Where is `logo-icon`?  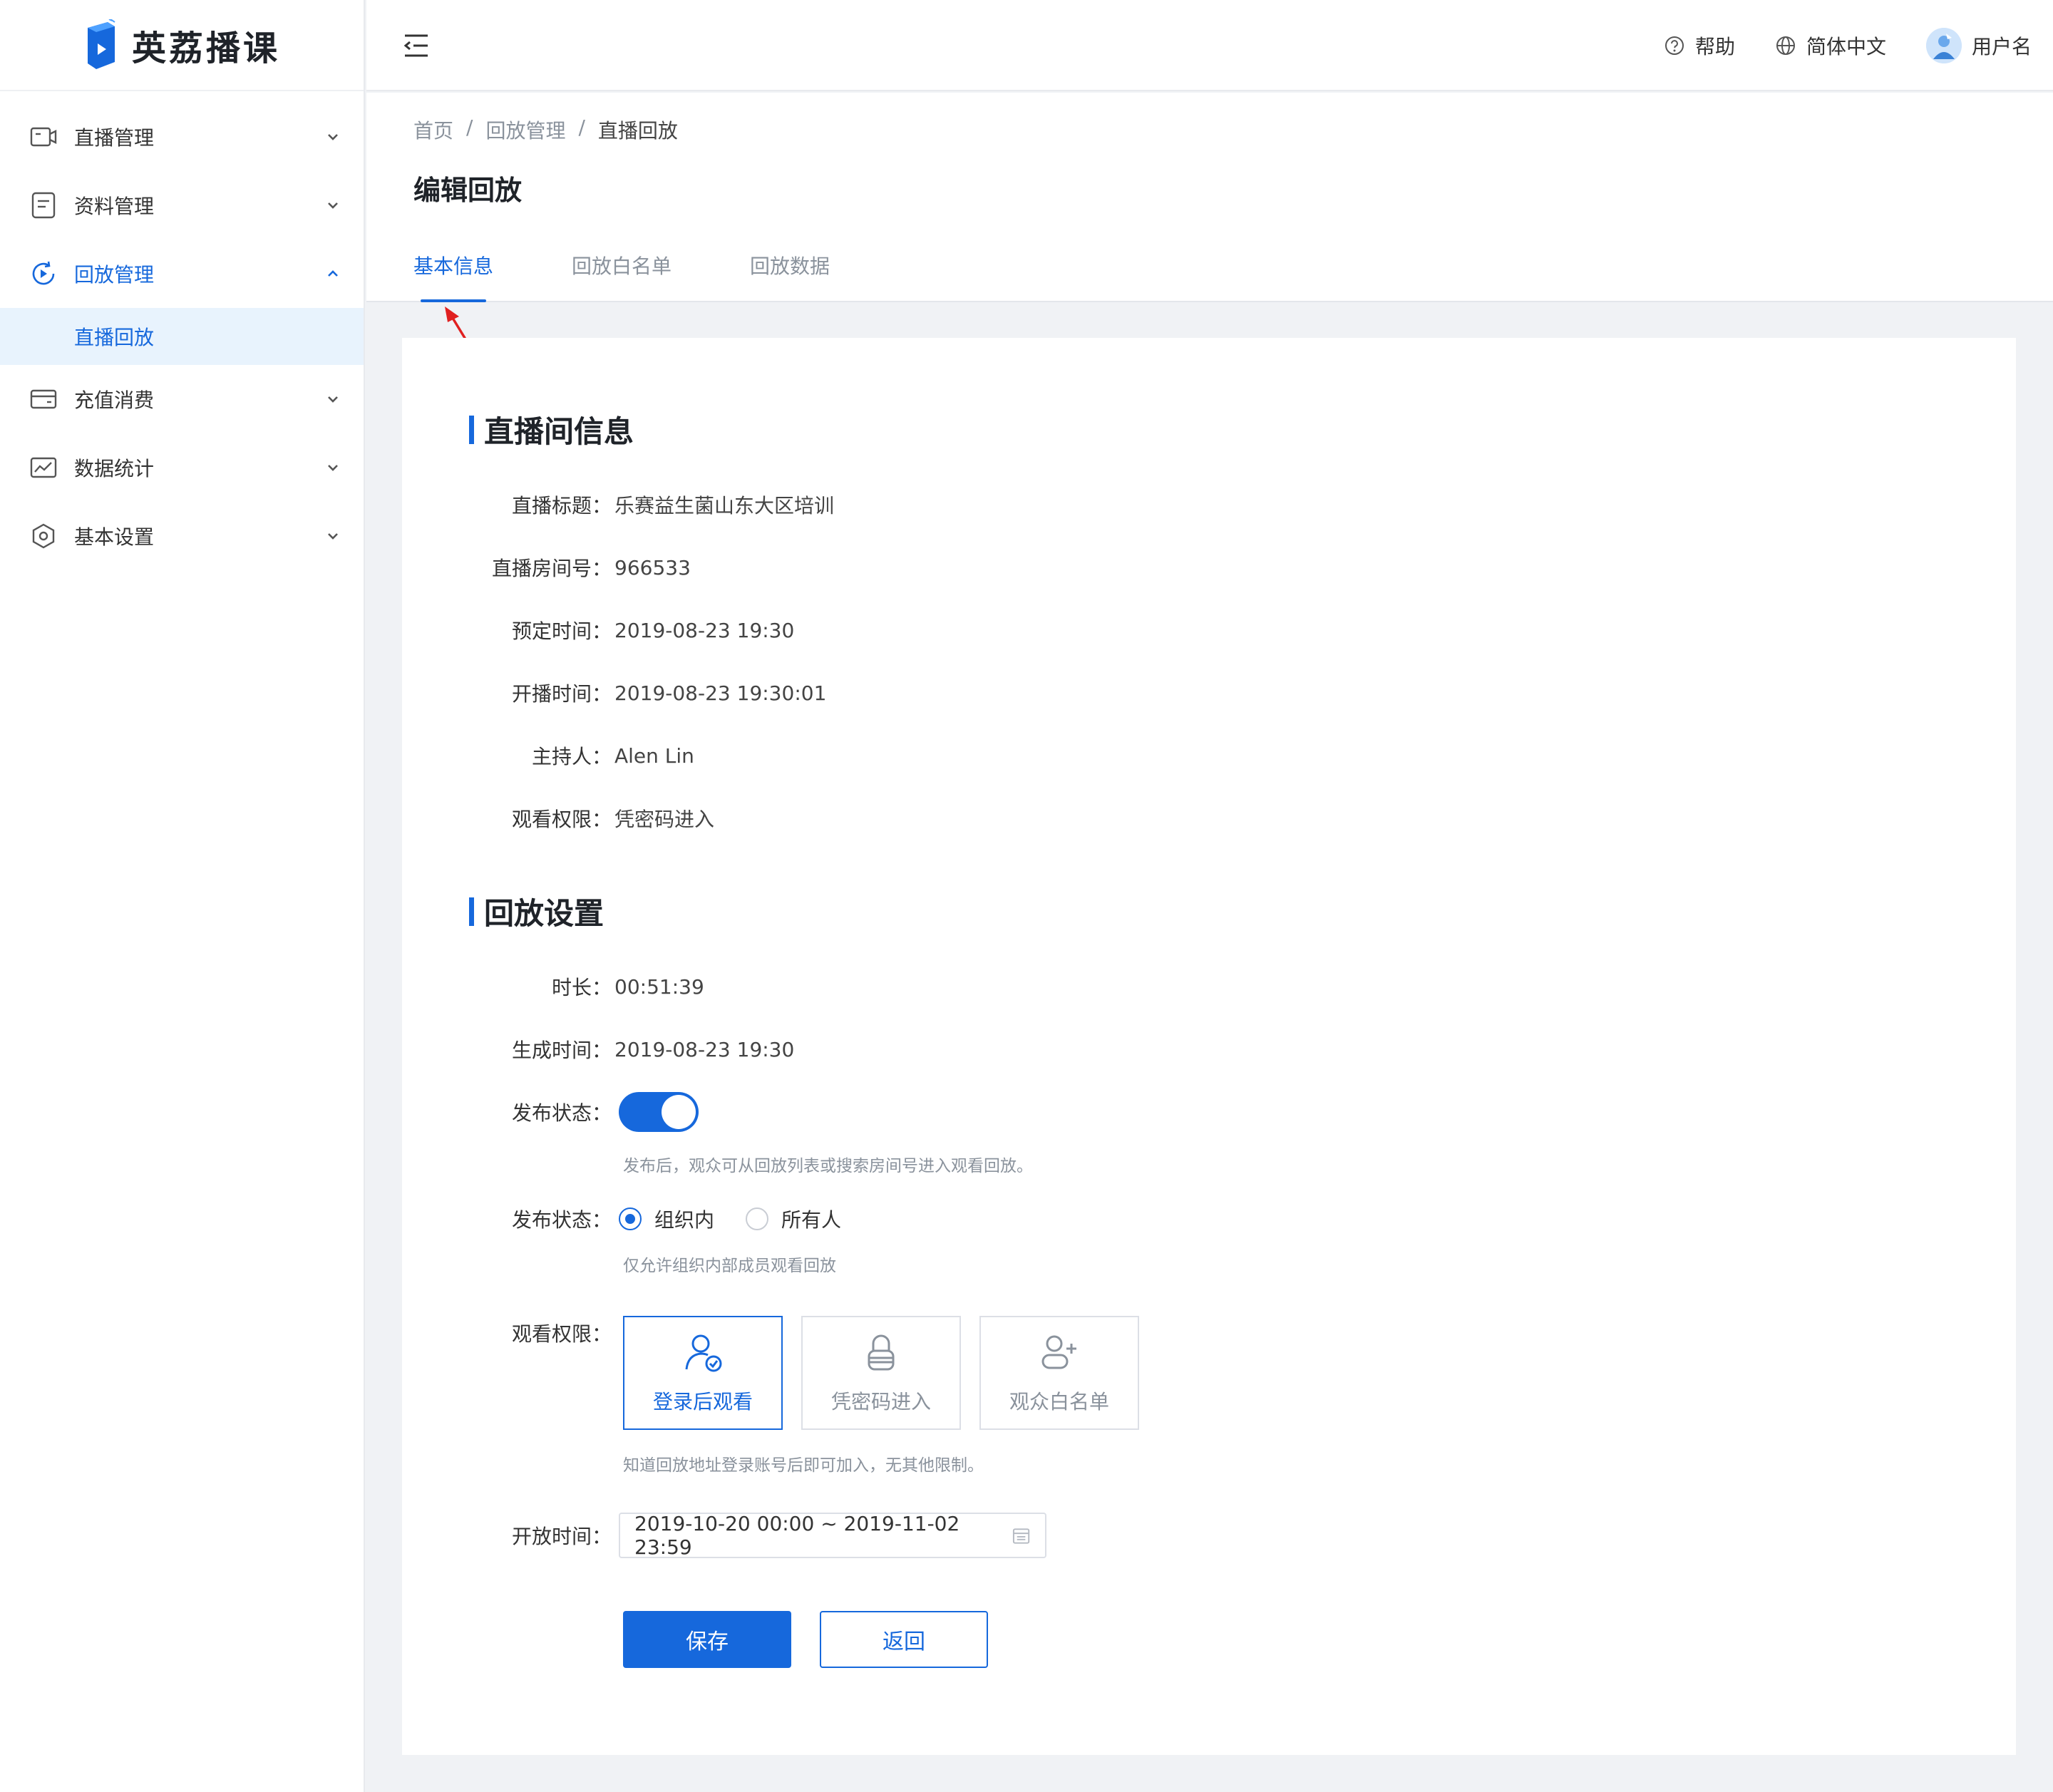
logo-icon is located at coordinates (101, 44).